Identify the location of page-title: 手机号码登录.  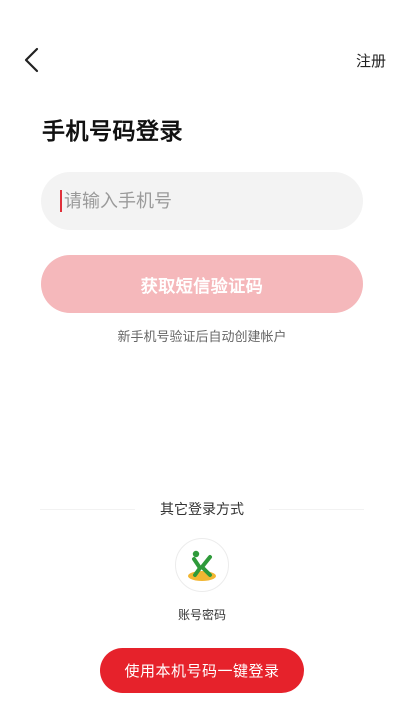
(112, 132).